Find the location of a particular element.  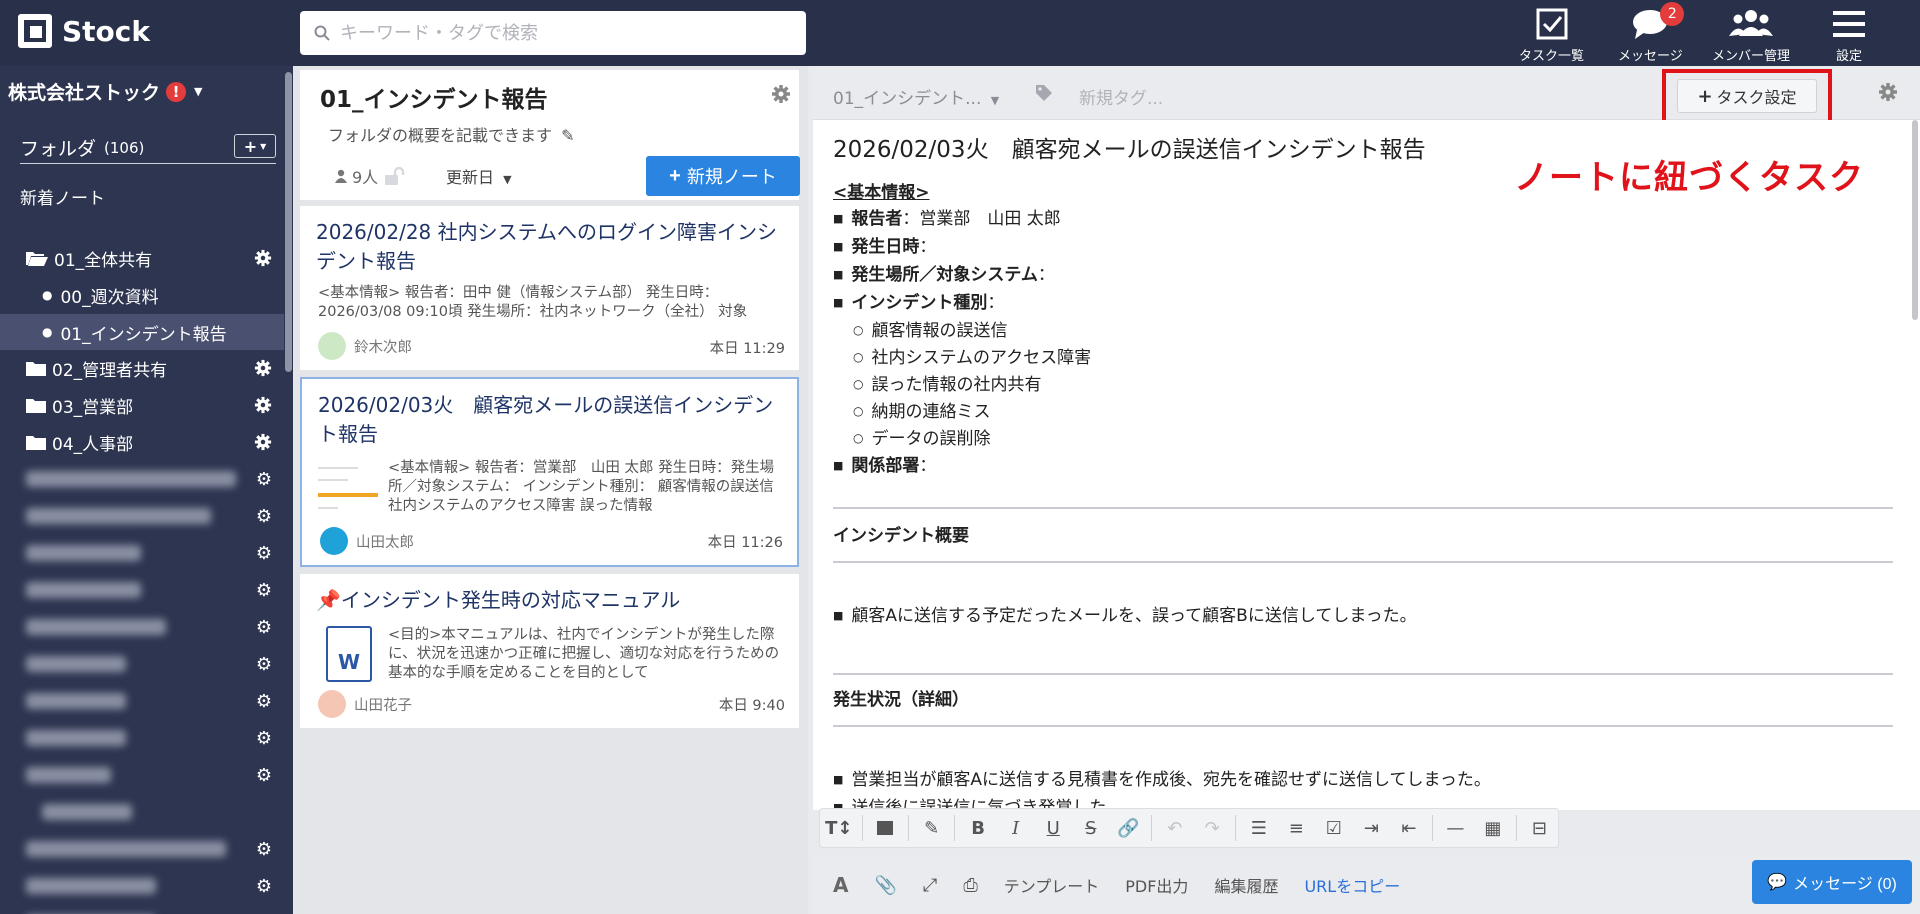

pdf-export-link: PDF出力 is located at coordinates (1156, 885).